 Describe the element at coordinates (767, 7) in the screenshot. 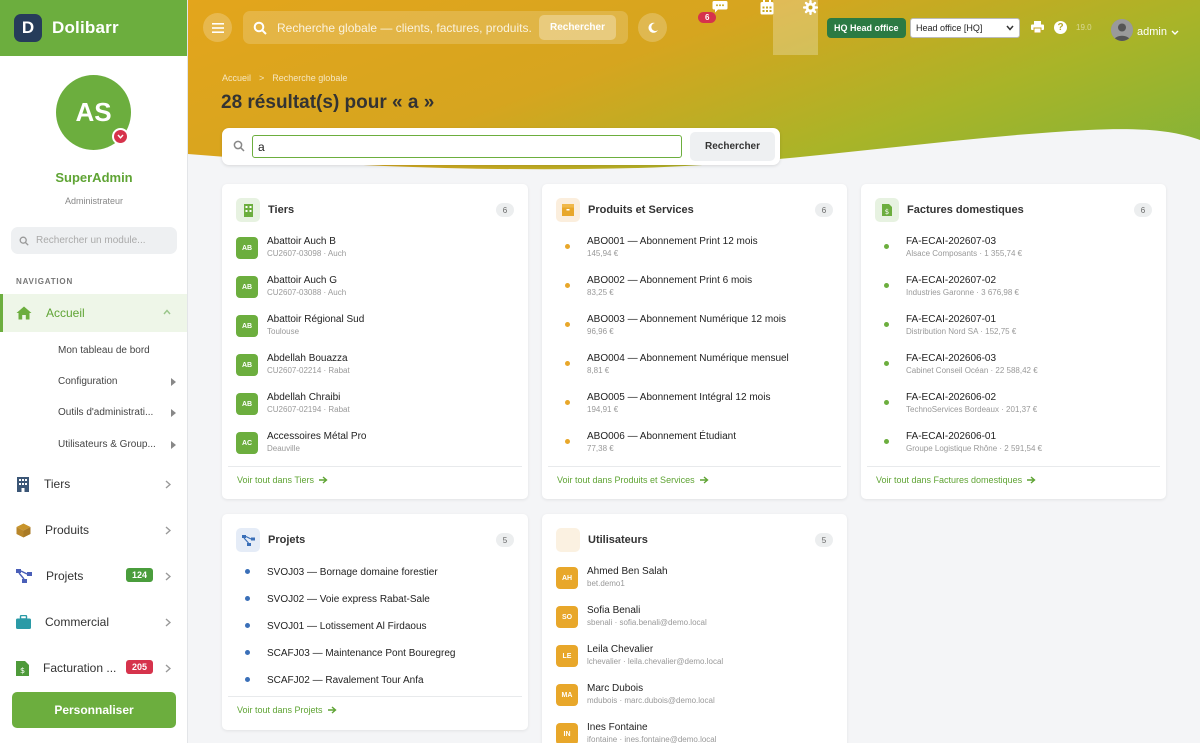

I see `calendar-button` at that location.